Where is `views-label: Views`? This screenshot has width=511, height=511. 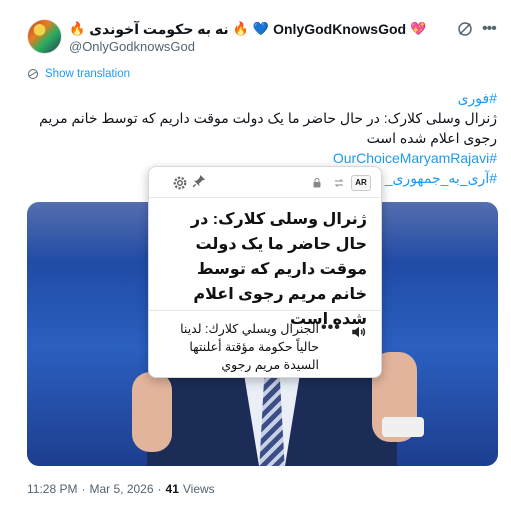 views-label: Views is located at coordinates (198, 489).